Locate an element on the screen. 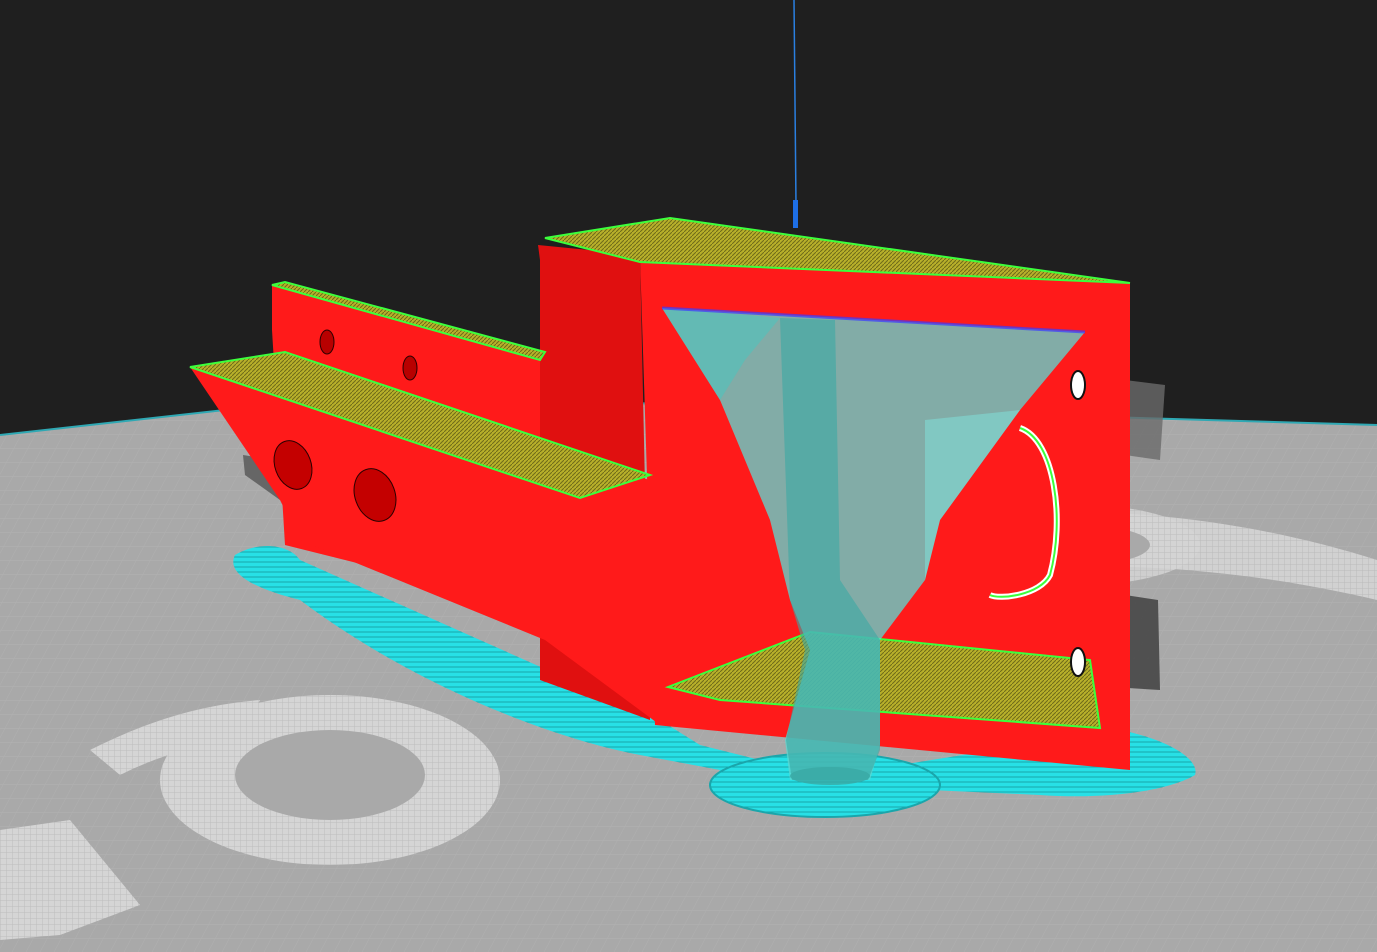 The width and height of the screenshot is (1377, 952). travel-line is located at coordinates (795, 103).